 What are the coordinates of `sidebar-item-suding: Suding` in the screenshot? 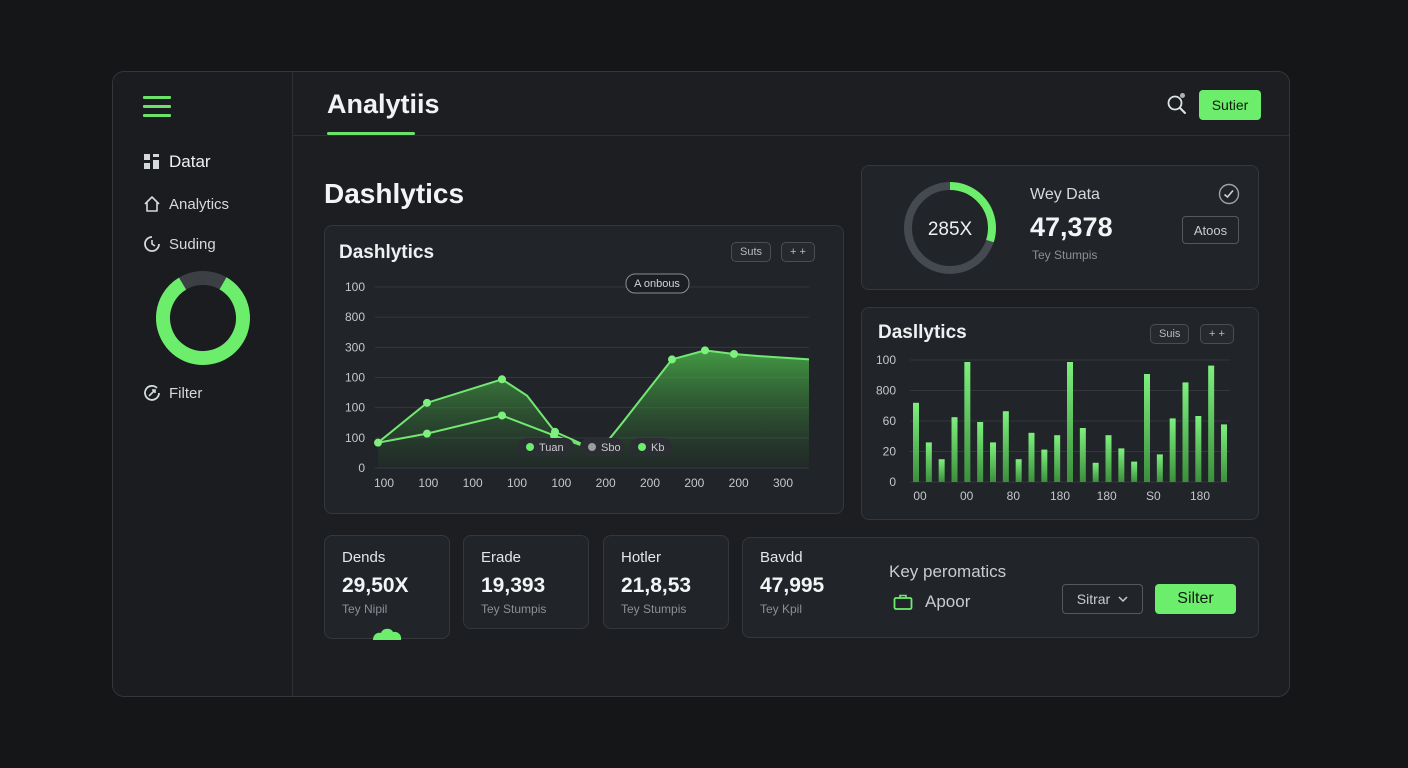 It's located at (179, 244).